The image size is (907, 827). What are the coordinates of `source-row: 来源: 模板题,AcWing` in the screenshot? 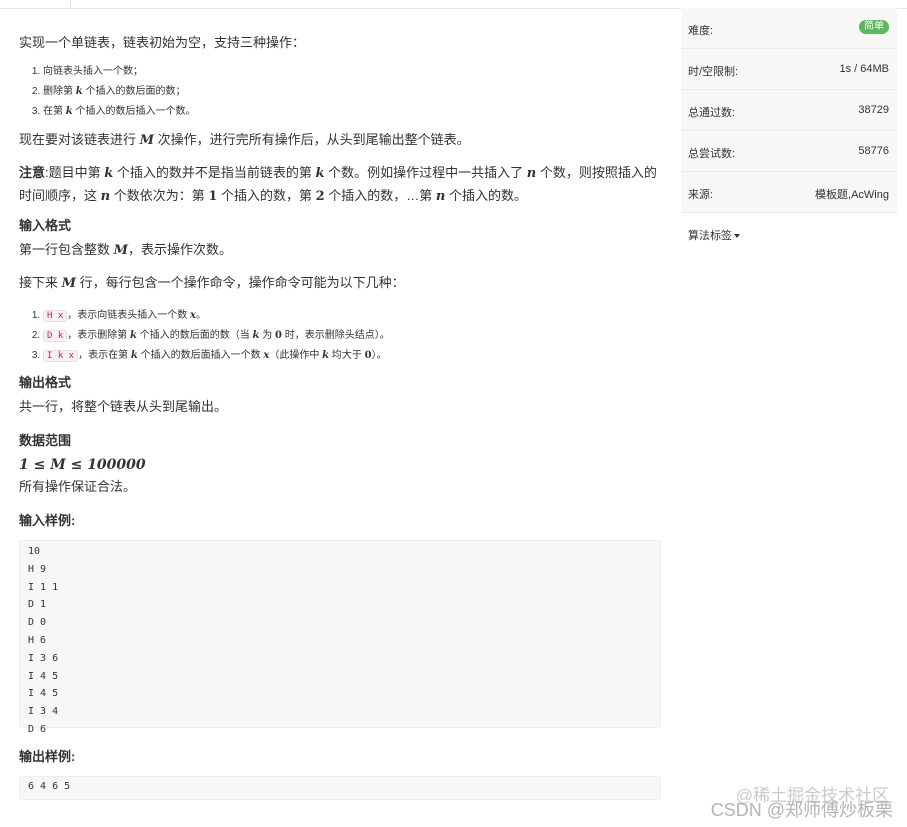 It's located at (789, 192).